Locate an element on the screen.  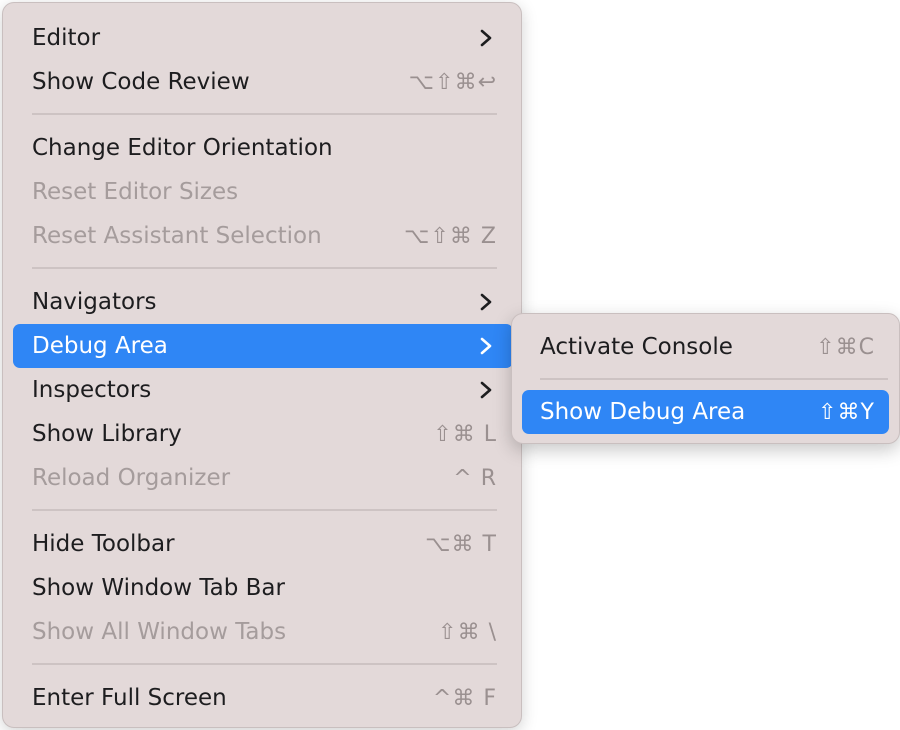
menu-item-shortcut: ⇧⌘C is located at coordinates (845, 347).